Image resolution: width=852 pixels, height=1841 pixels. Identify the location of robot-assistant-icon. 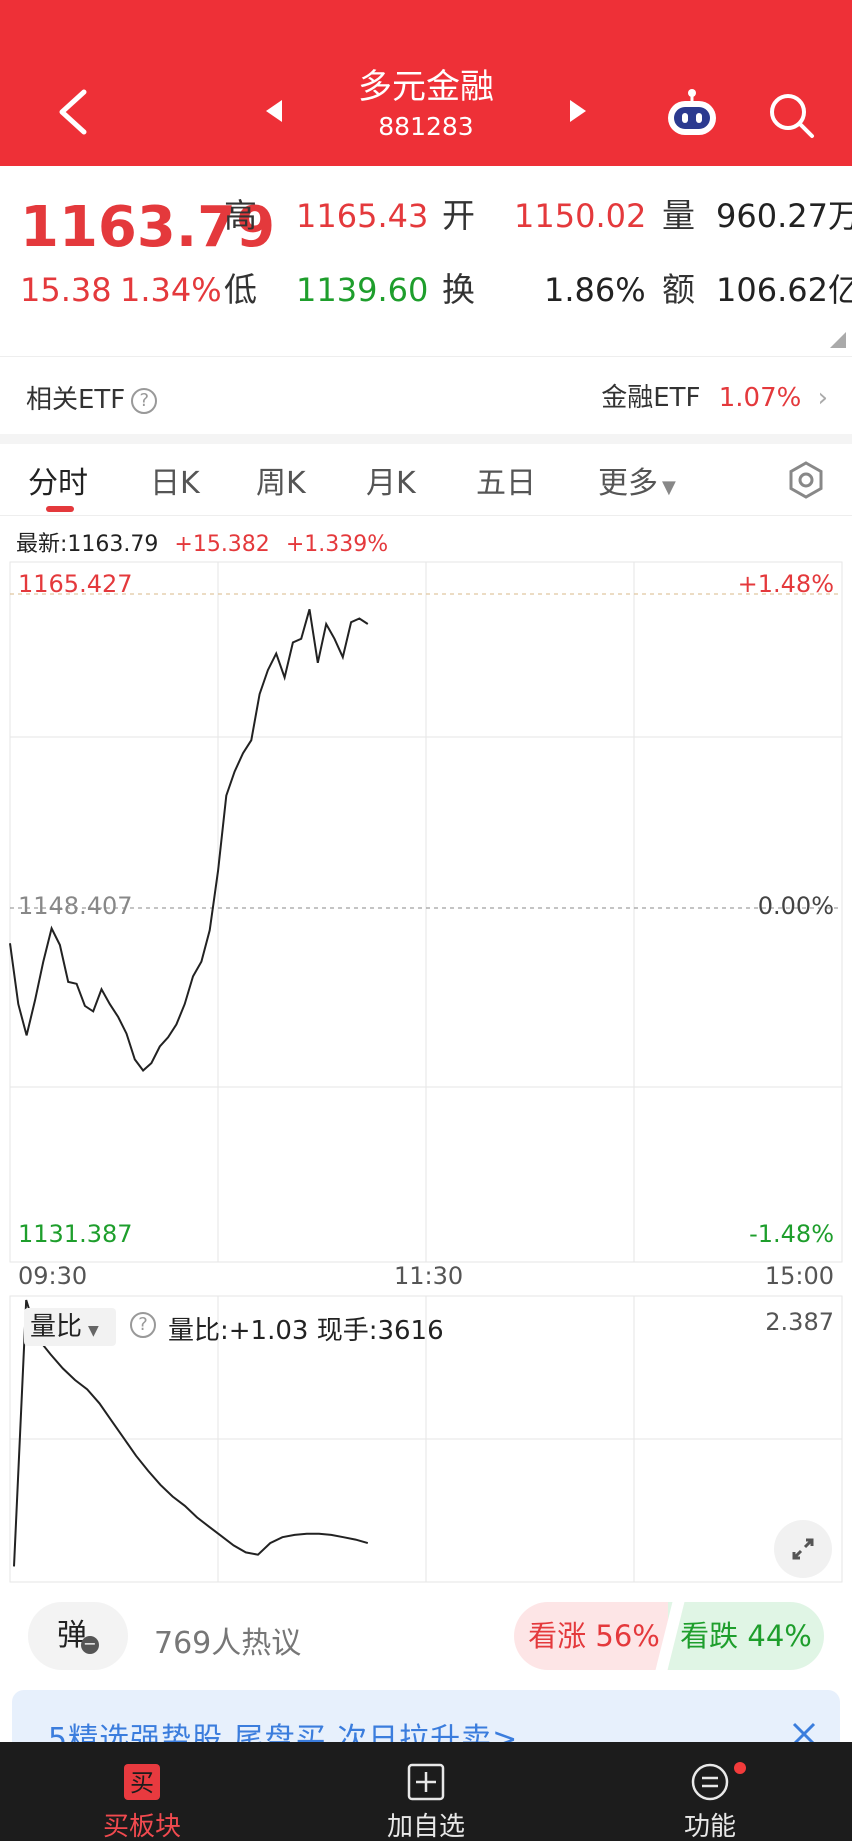
(692, 113).